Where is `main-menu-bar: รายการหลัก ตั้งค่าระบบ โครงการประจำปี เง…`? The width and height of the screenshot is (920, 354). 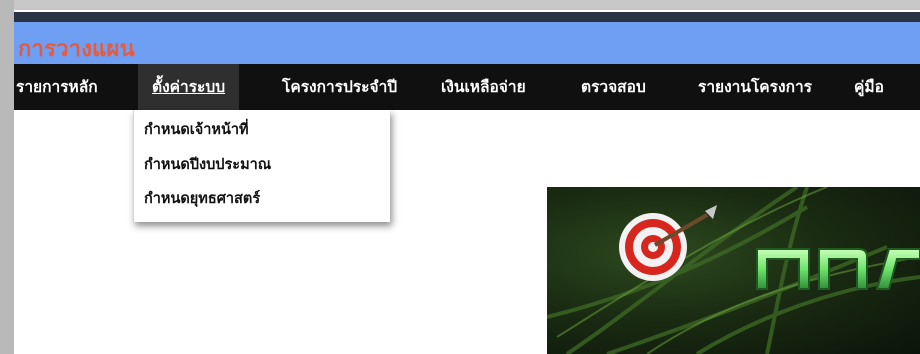
main-menu-bar: รายการหลัก ตั้งค่าระบบ โครงการประจำปี เง… is located at coordinates (467, 87).